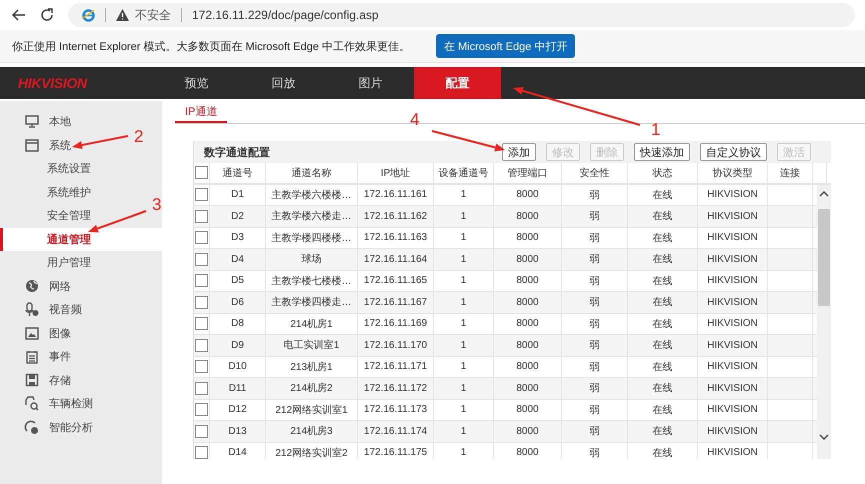  I want to click on sidebar-item: 事件, so click(35, 356).